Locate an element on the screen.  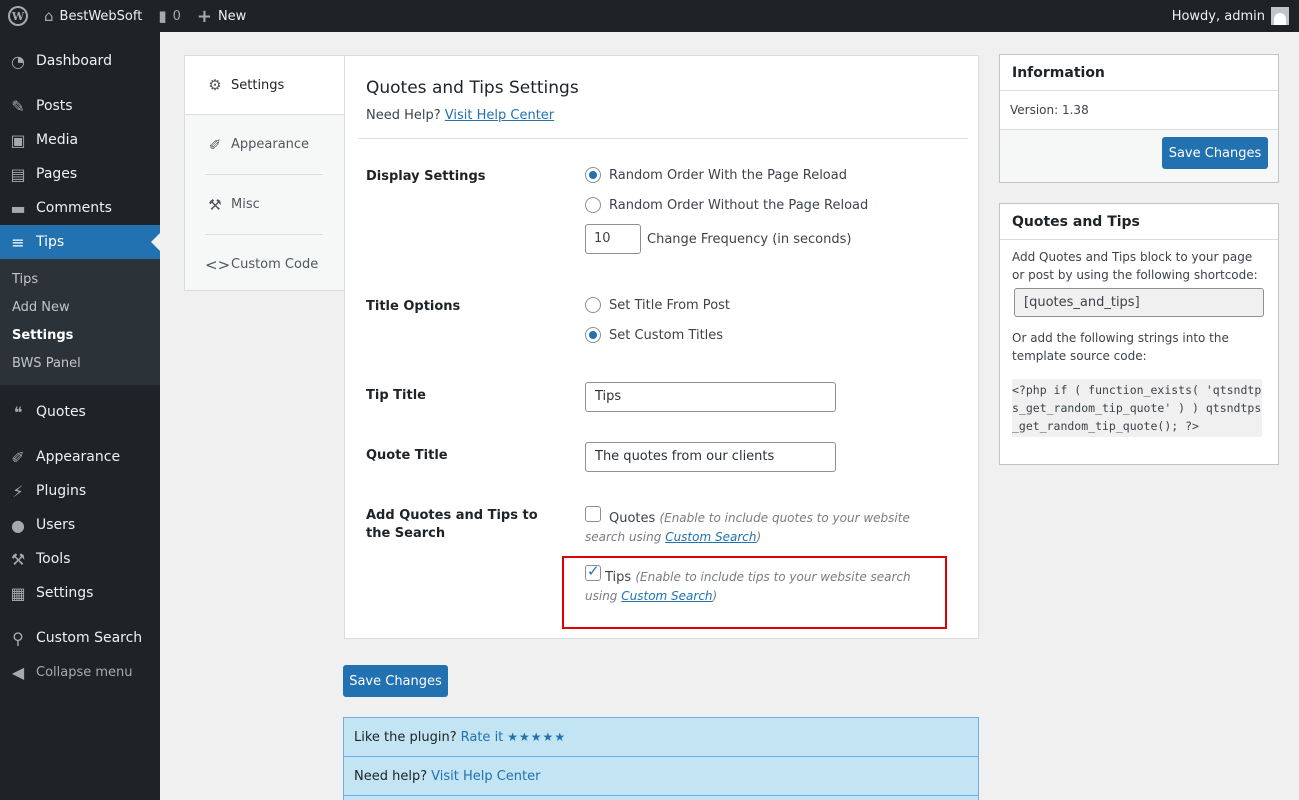
collapse-menu-button: ◀ Collapse menu is located at coordinates (80, 672).